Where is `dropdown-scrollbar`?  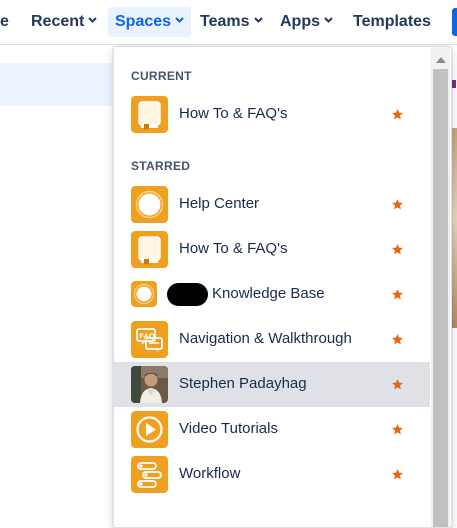 dropdown-scrollbar is located at coordinates (440, 287).